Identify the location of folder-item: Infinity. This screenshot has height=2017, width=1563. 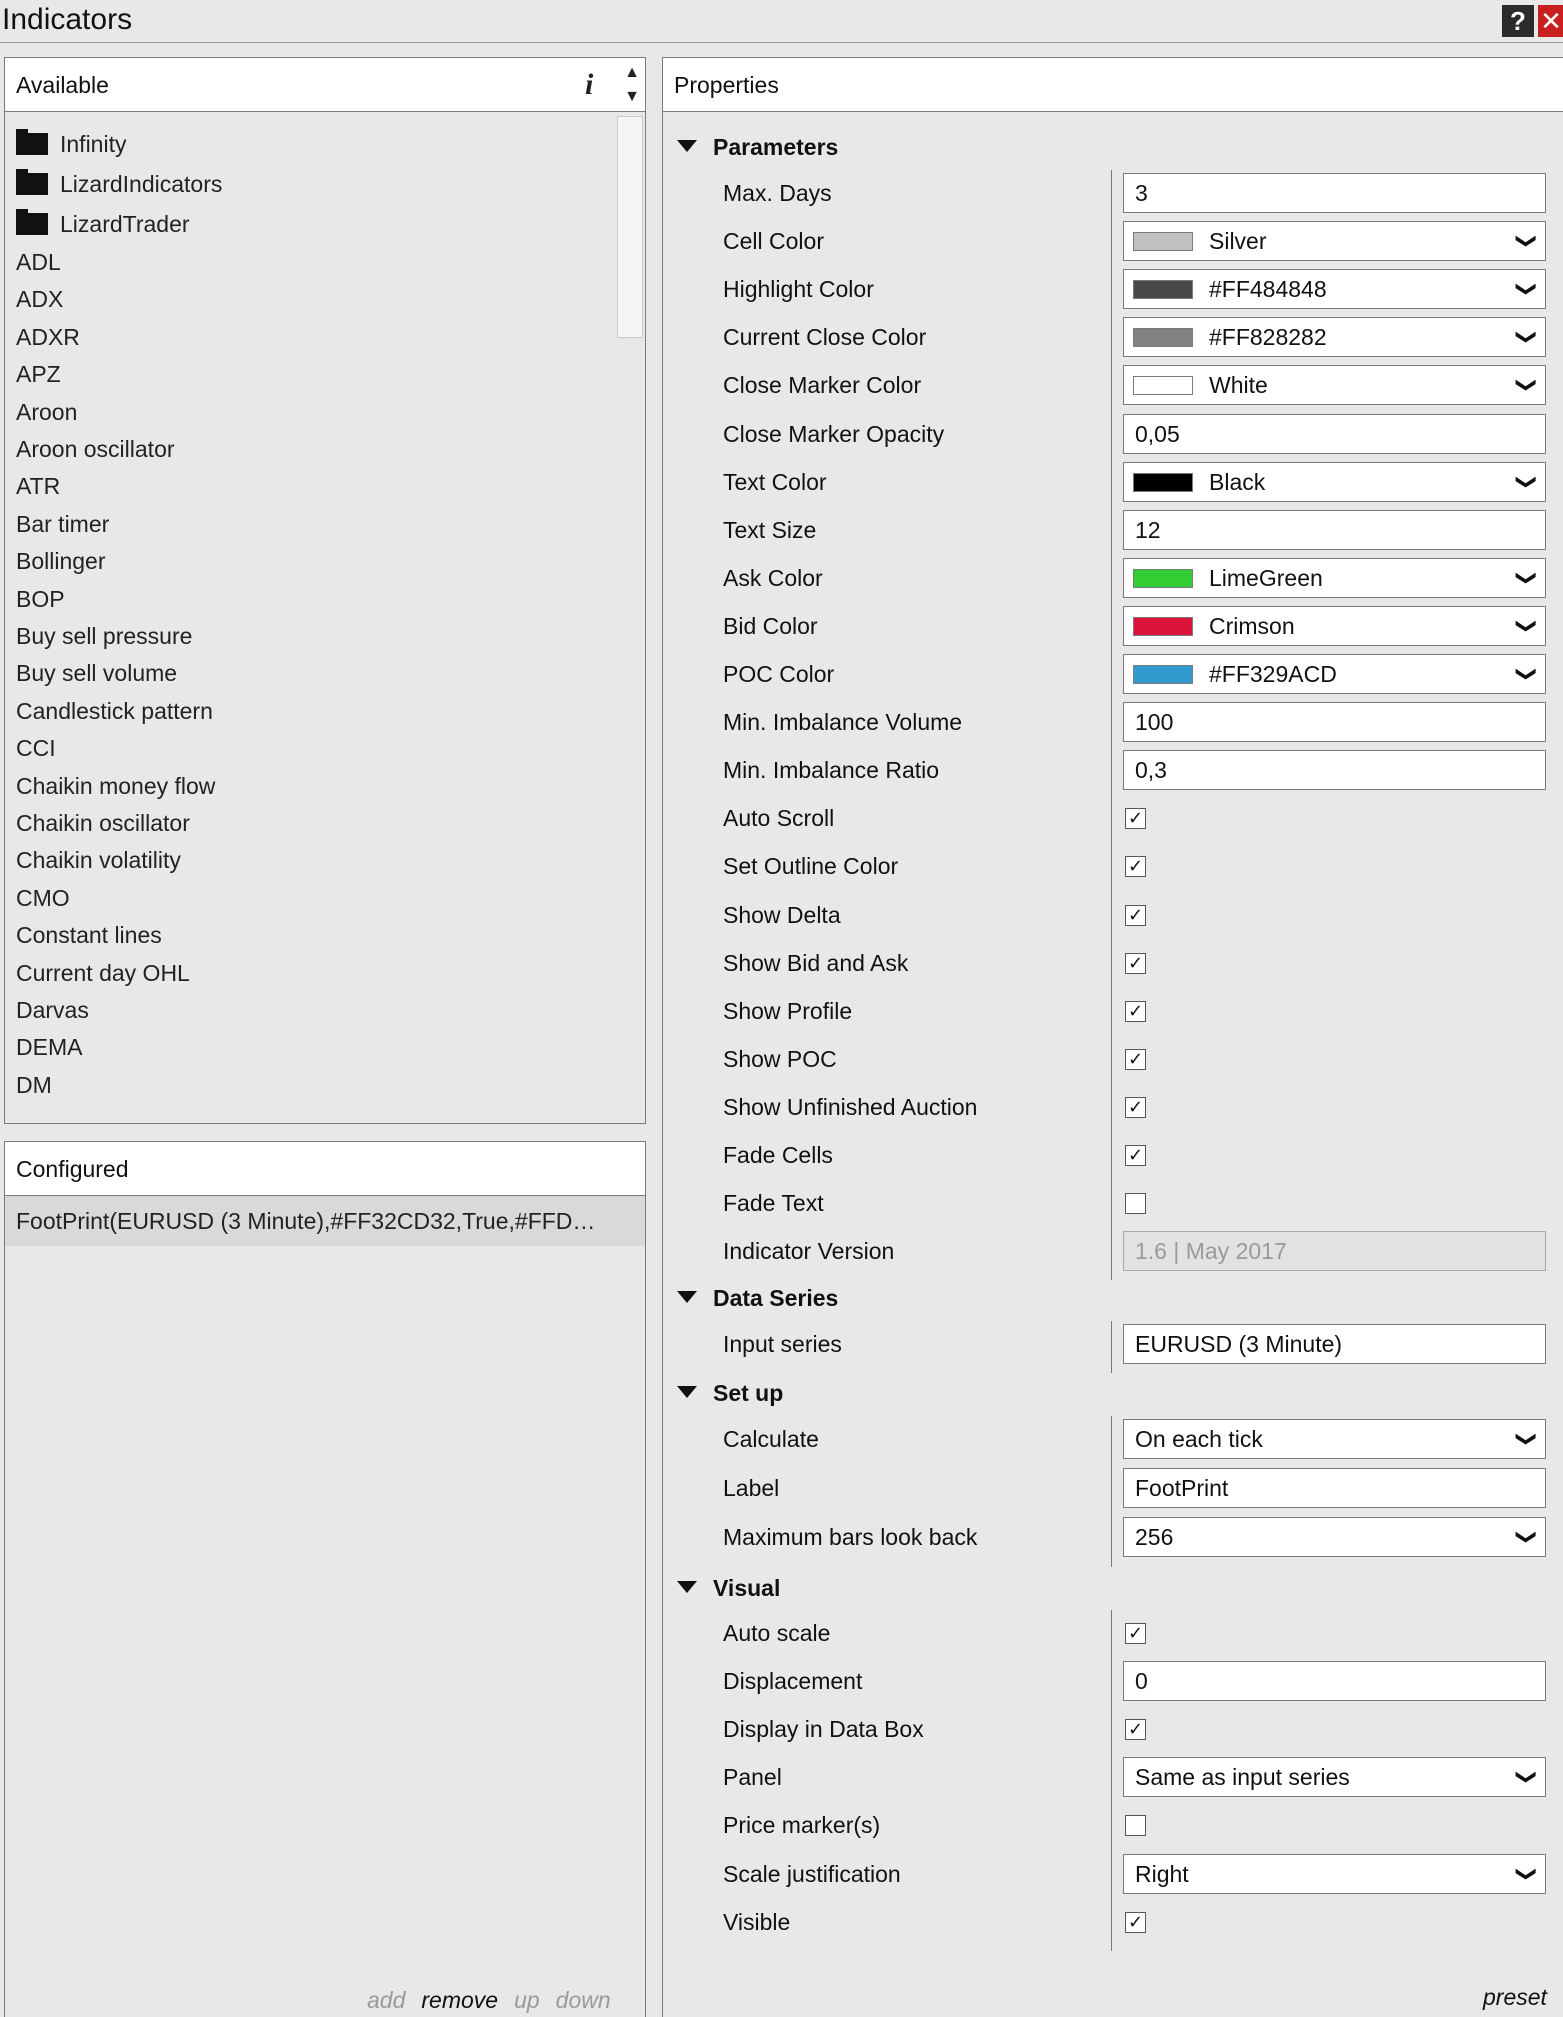
(71, 144).